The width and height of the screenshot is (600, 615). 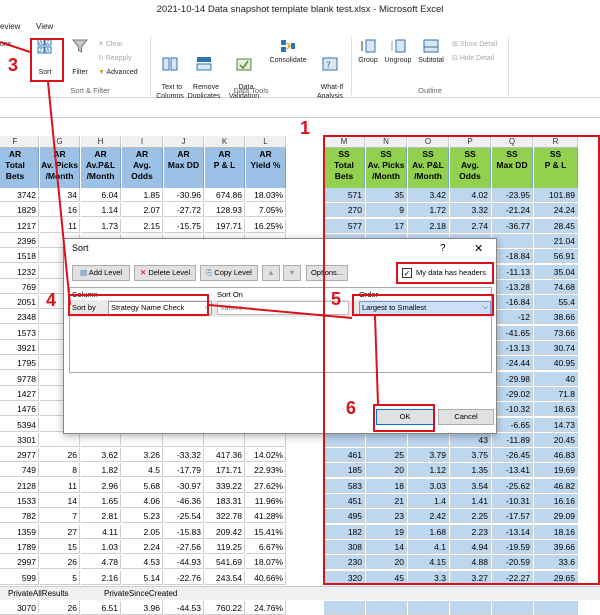 What do you see at coordinates (142, 608) in the screenshot?
I see `table-cell: 3.96` at bounding box center [142, 608].